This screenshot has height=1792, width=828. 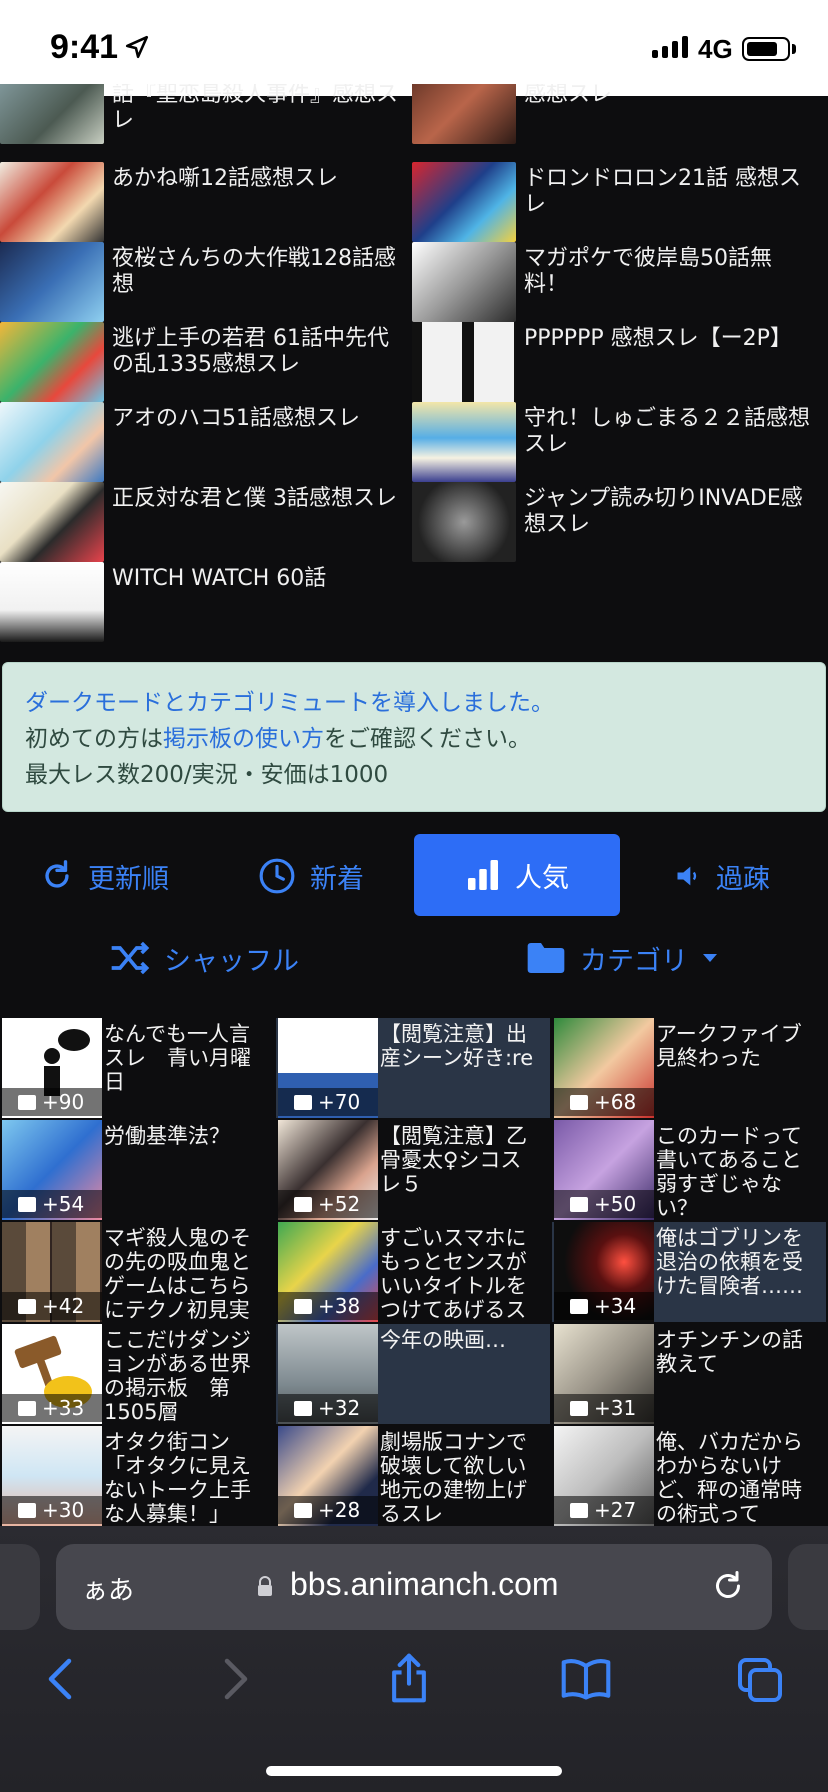 I want to click on tab-old: 過疎, so click(x=722, y=876).